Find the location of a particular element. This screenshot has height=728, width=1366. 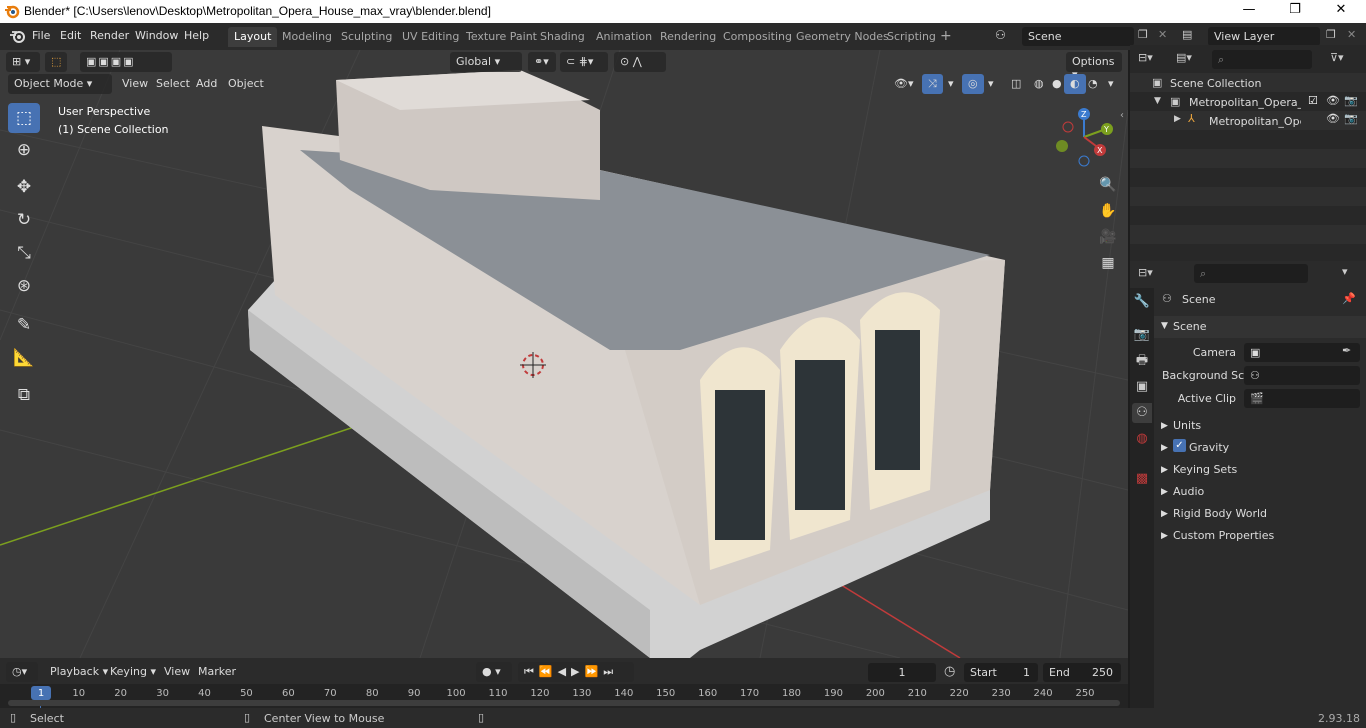

scene-selector: Scene is located at coordinates (1078, 36).